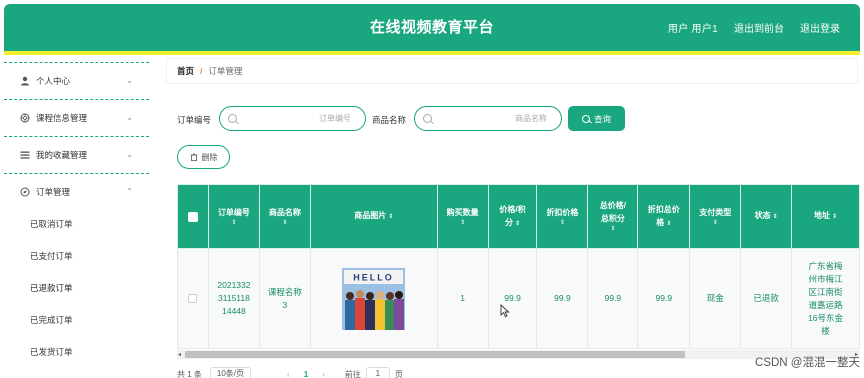 The width and height of the screenshot is (864, 378). What do you see at coordinates (373, 216) in the screenshot?
I see `column-header-product-image: 商品图片 ⇕` at bounding box center [373, 216].